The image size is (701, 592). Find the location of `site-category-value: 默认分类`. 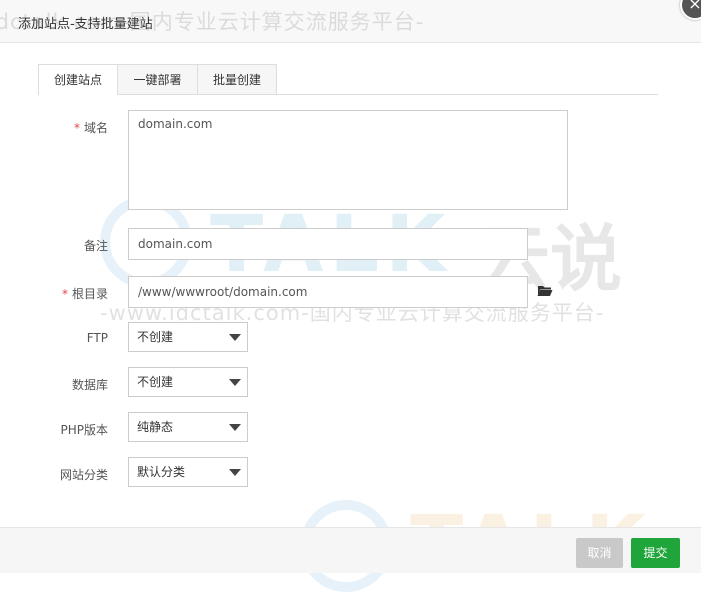

site-category-value: 默认分类 is located at coordinates (161, 472).